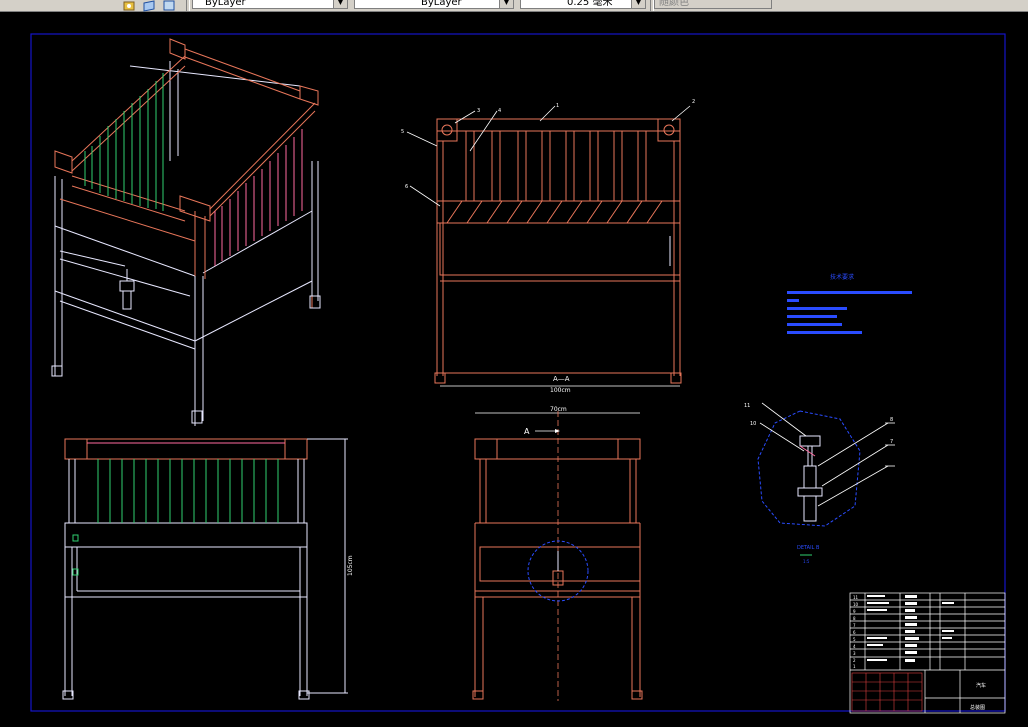 Image resolution: width=1028 pixels, height=727 pixels. I want to click on section-dim: 100cm, so click(560, 390).